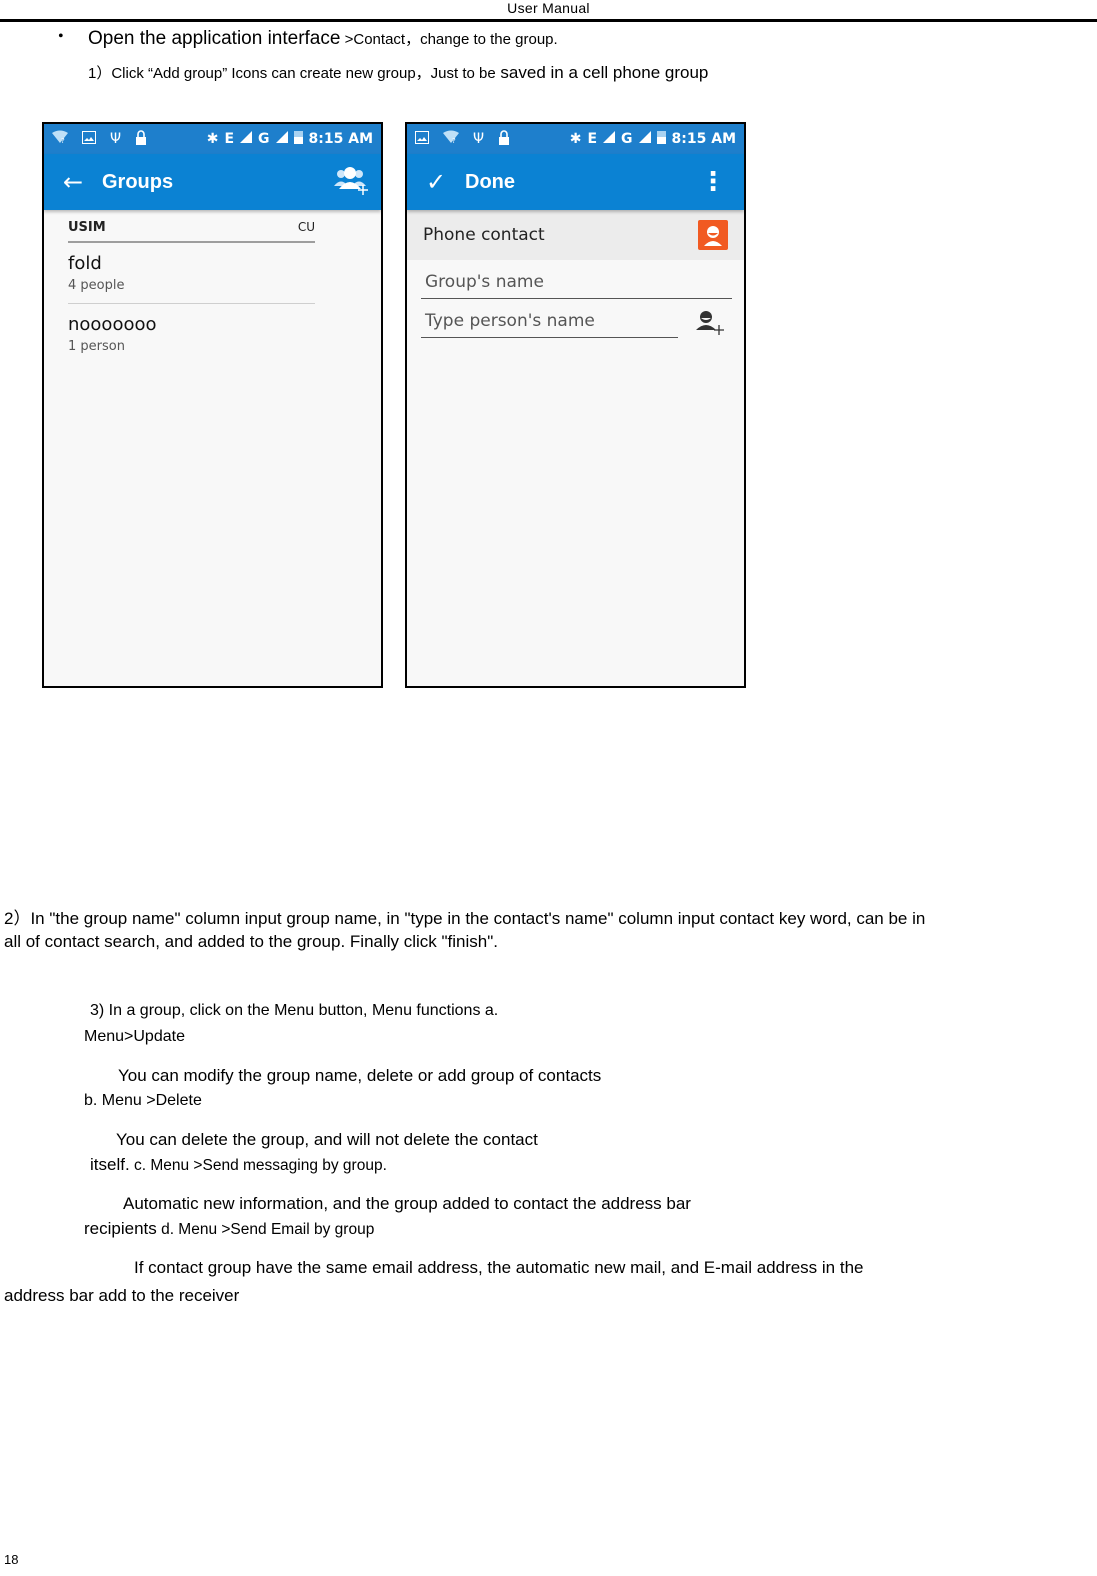 The width and height of the screenshot is (1097, 1576). Describe the element at coordinates (484, 235) in the screenshot. I see `account-label: Phone contact` at that location.